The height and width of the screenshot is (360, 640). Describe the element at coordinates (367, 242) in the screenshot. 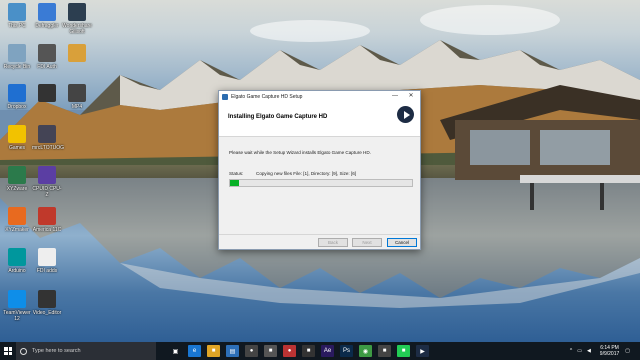

I see `next-button: Next` at that location.